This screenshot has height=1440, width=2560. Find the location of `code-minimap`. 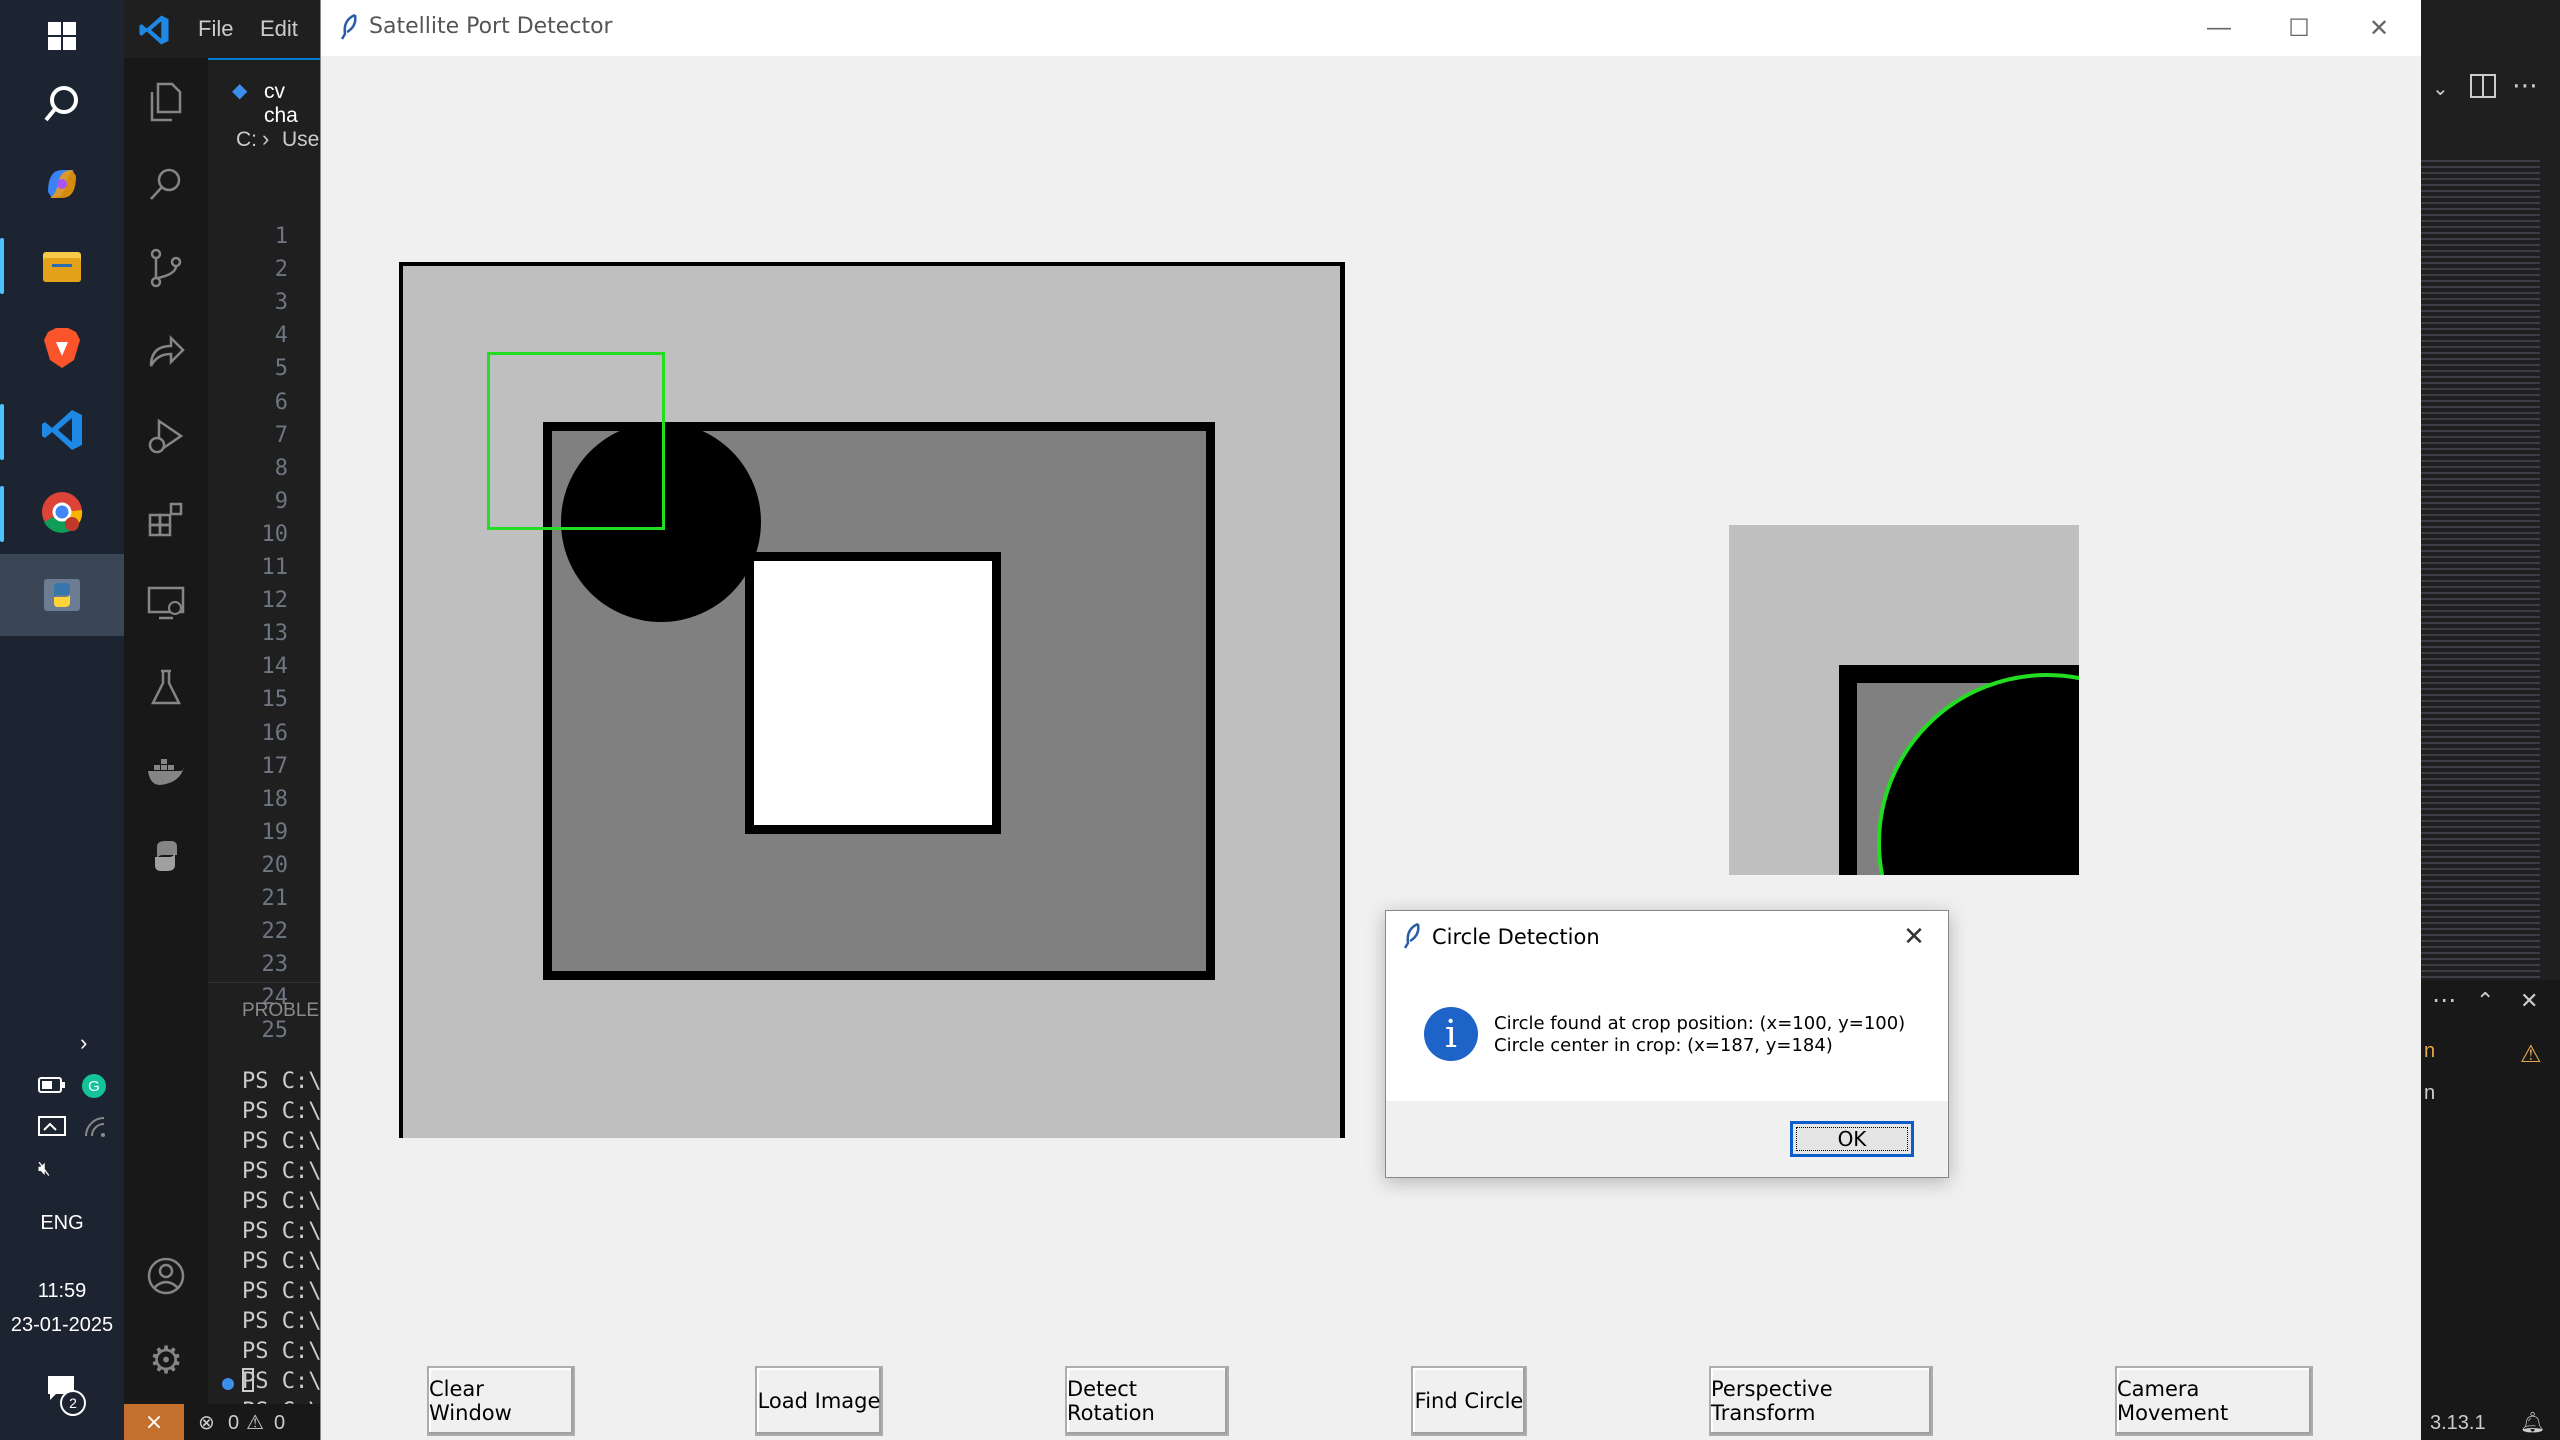

code-minimap is located at coordinates (2480, 570).